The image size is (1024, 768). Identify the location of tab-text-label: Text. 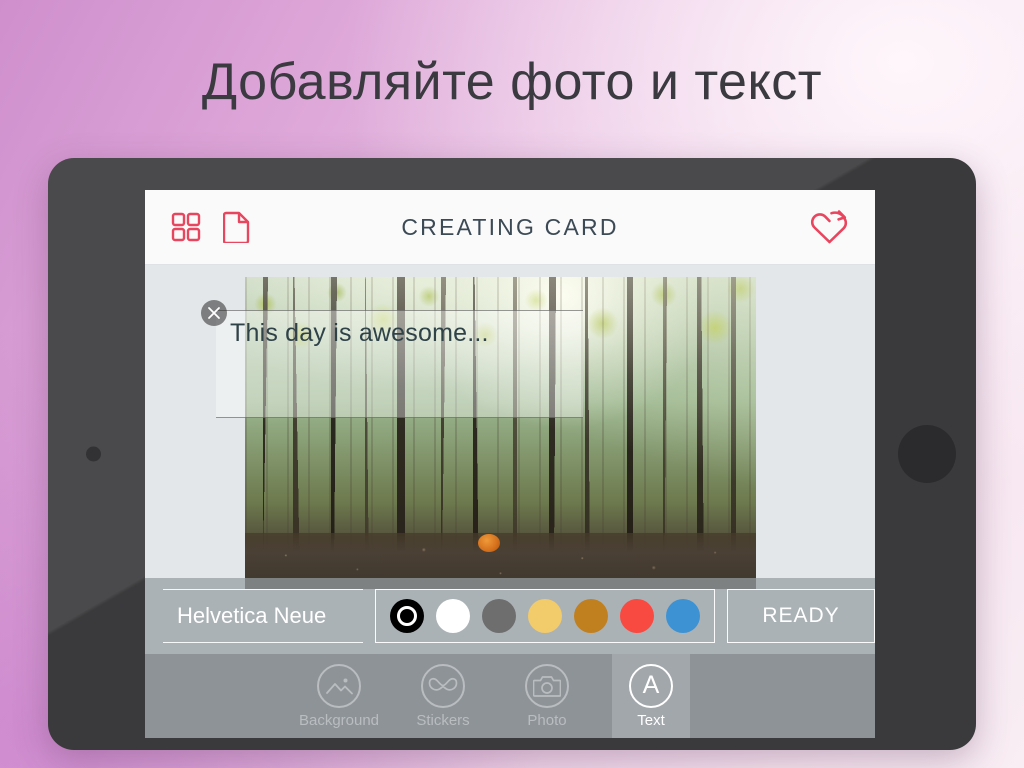
(651, 720).